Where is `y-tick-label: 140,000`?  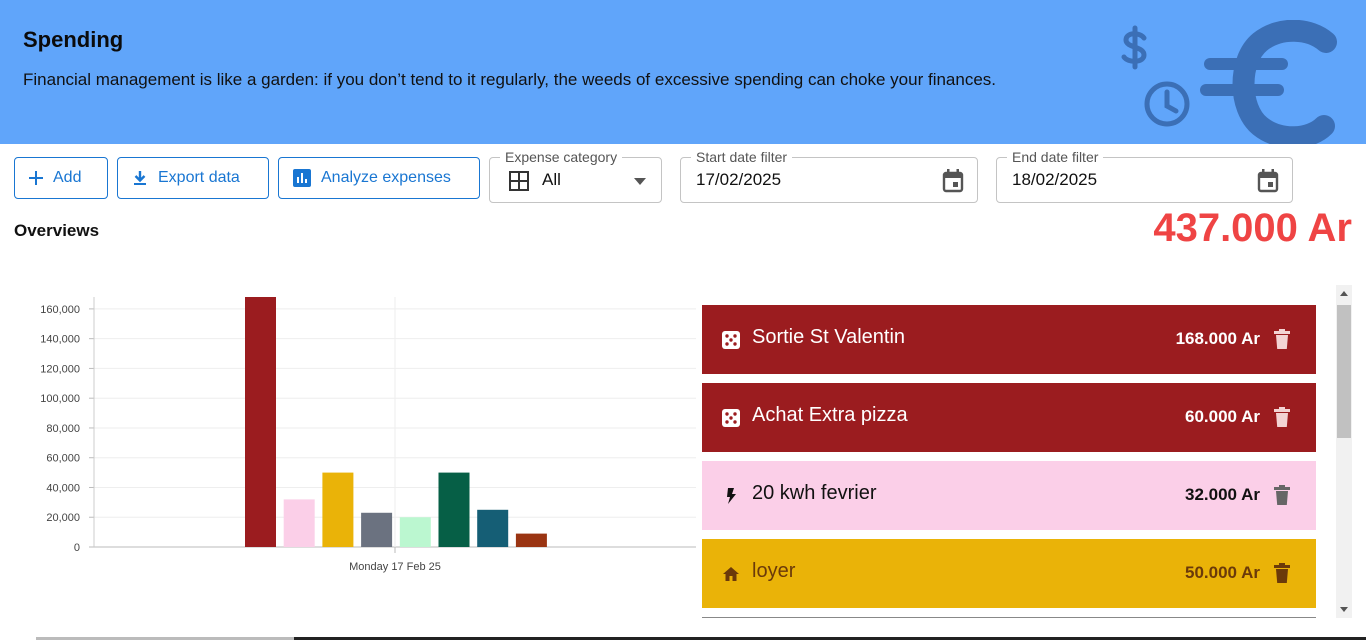
y-tick-label: 140,000 is located at coordinates (60, 340).